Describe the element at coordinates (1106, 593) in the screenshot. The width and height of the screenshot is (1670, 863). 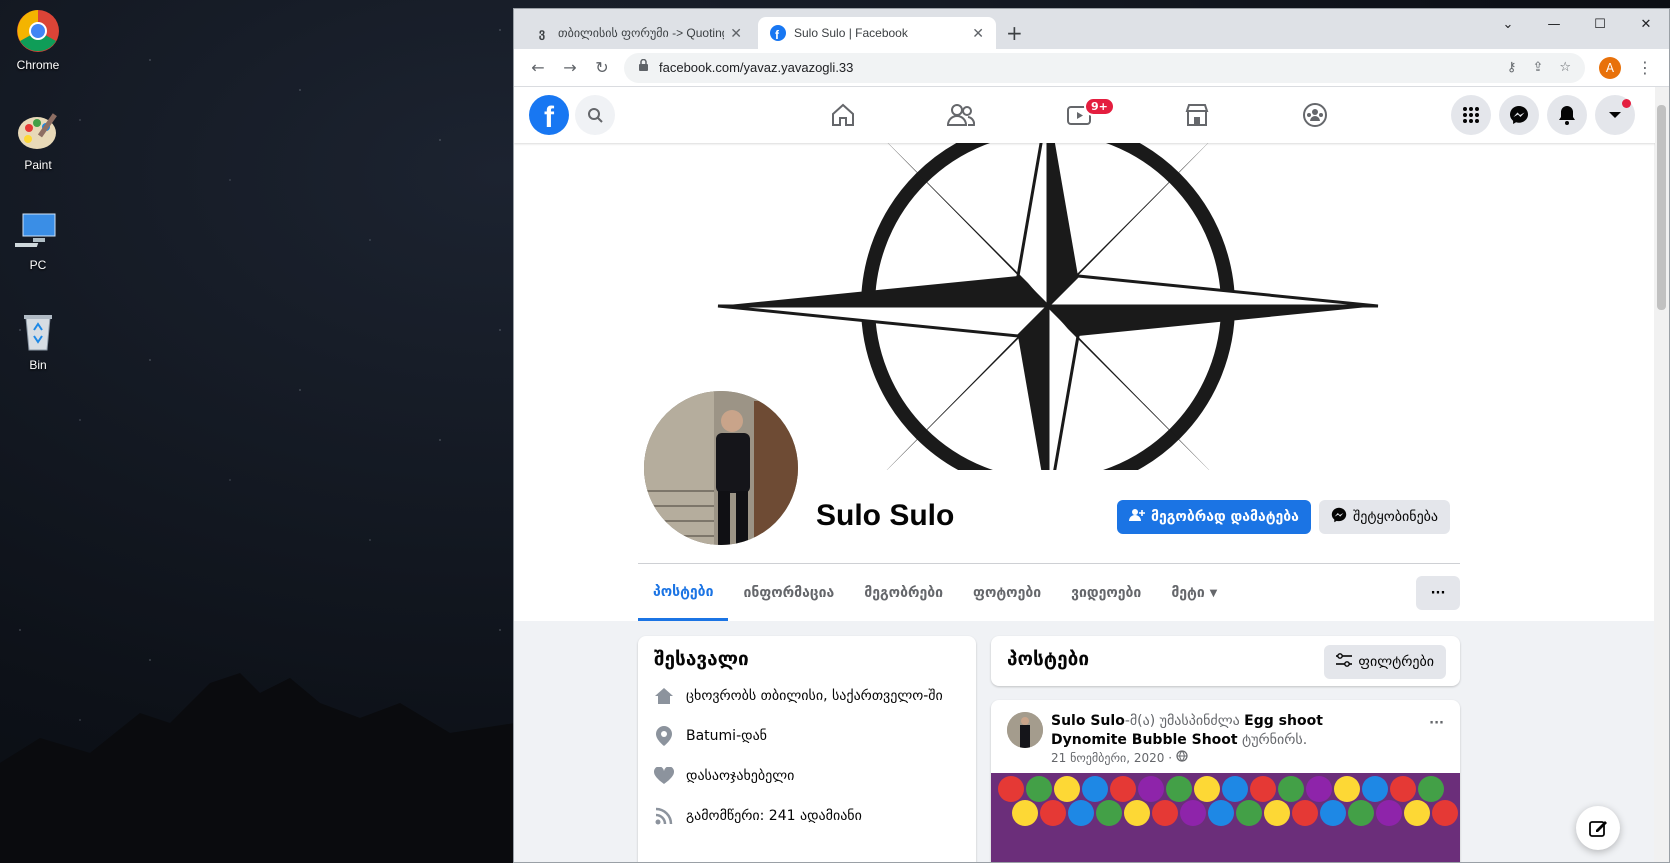
I see `tab-videos: ვიდეოები` at that location.